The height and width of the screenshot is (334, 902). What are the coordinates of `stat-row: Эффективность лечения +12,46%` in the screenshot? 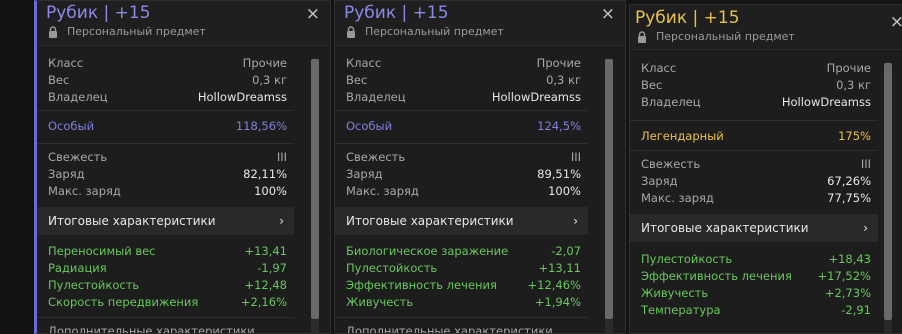 It's located at (461, 285).